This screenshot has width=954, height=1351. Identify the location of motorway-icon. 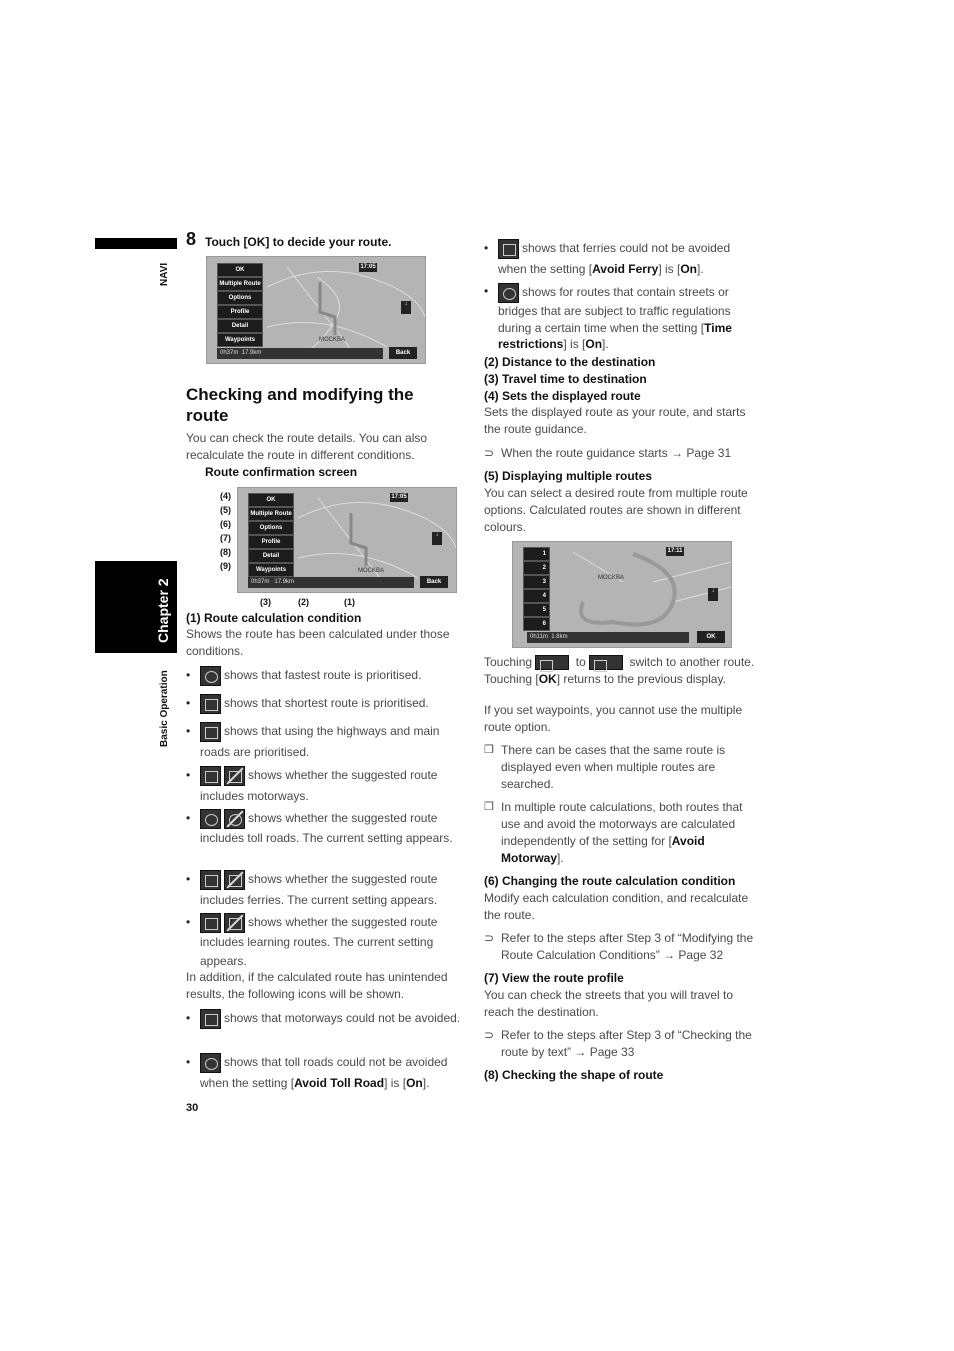
(210, 775).